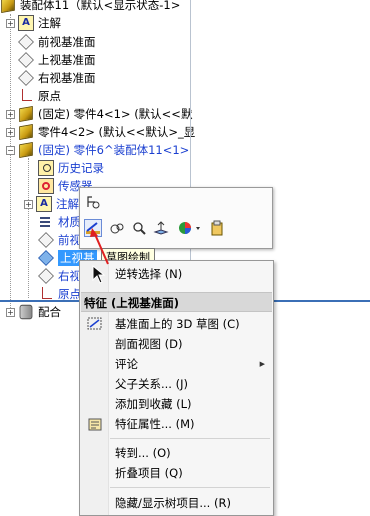  I want to click on tree-node-right-plane-2: 右视, so click(59, 276).